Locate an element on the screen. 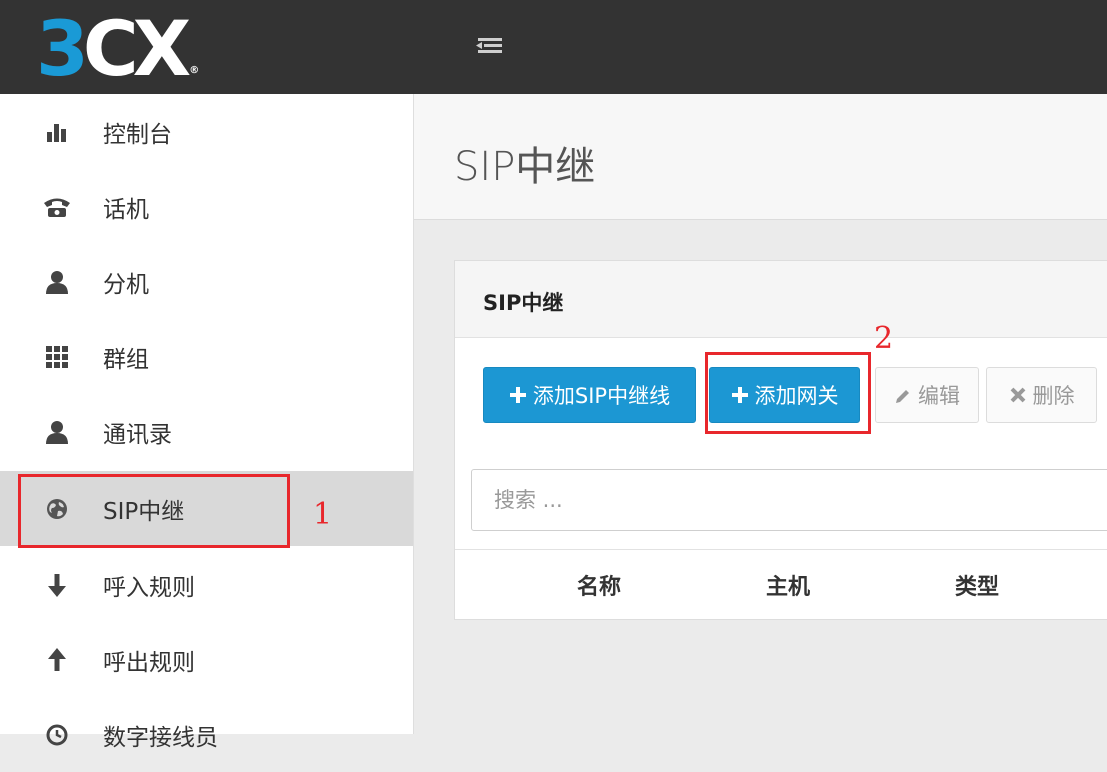 This screenshot has width=1107, height=772. grid-icon is located at coordinates (57, 357).